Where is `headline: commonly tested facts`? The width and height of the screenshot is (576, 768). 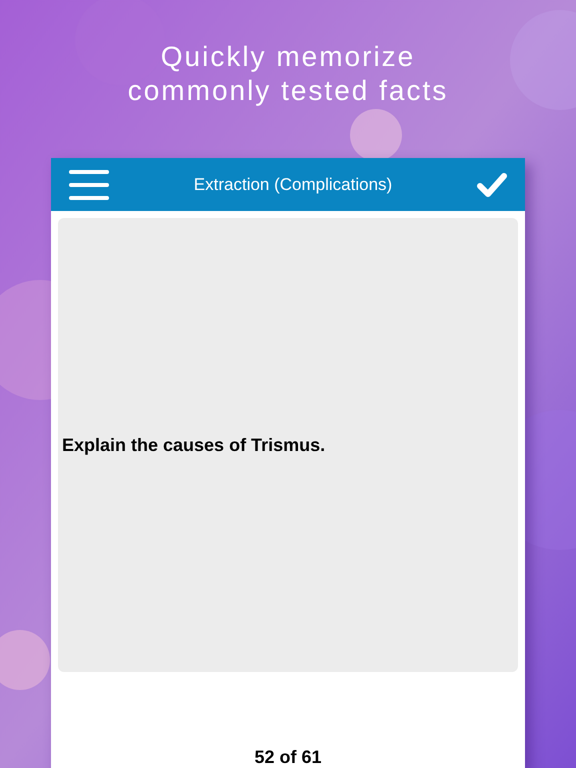
headline: commonly tested facts is located at coordinates (288, 91).